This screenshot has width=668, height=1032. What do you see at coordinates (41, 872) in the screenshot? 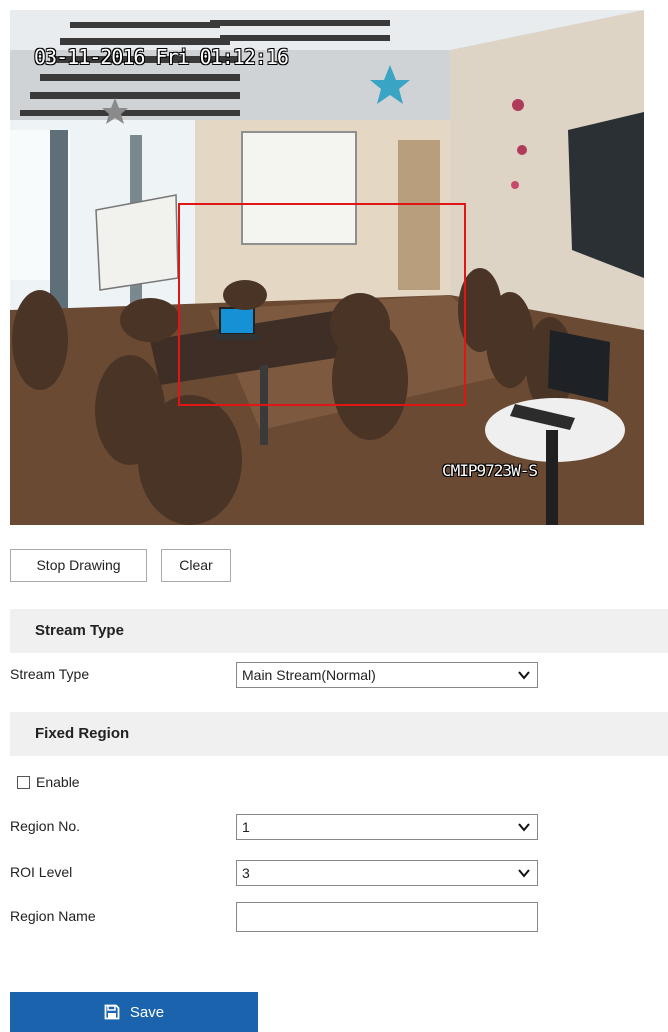
I see `roi-level-label: ROI Level` at bounding box center [41, 872].